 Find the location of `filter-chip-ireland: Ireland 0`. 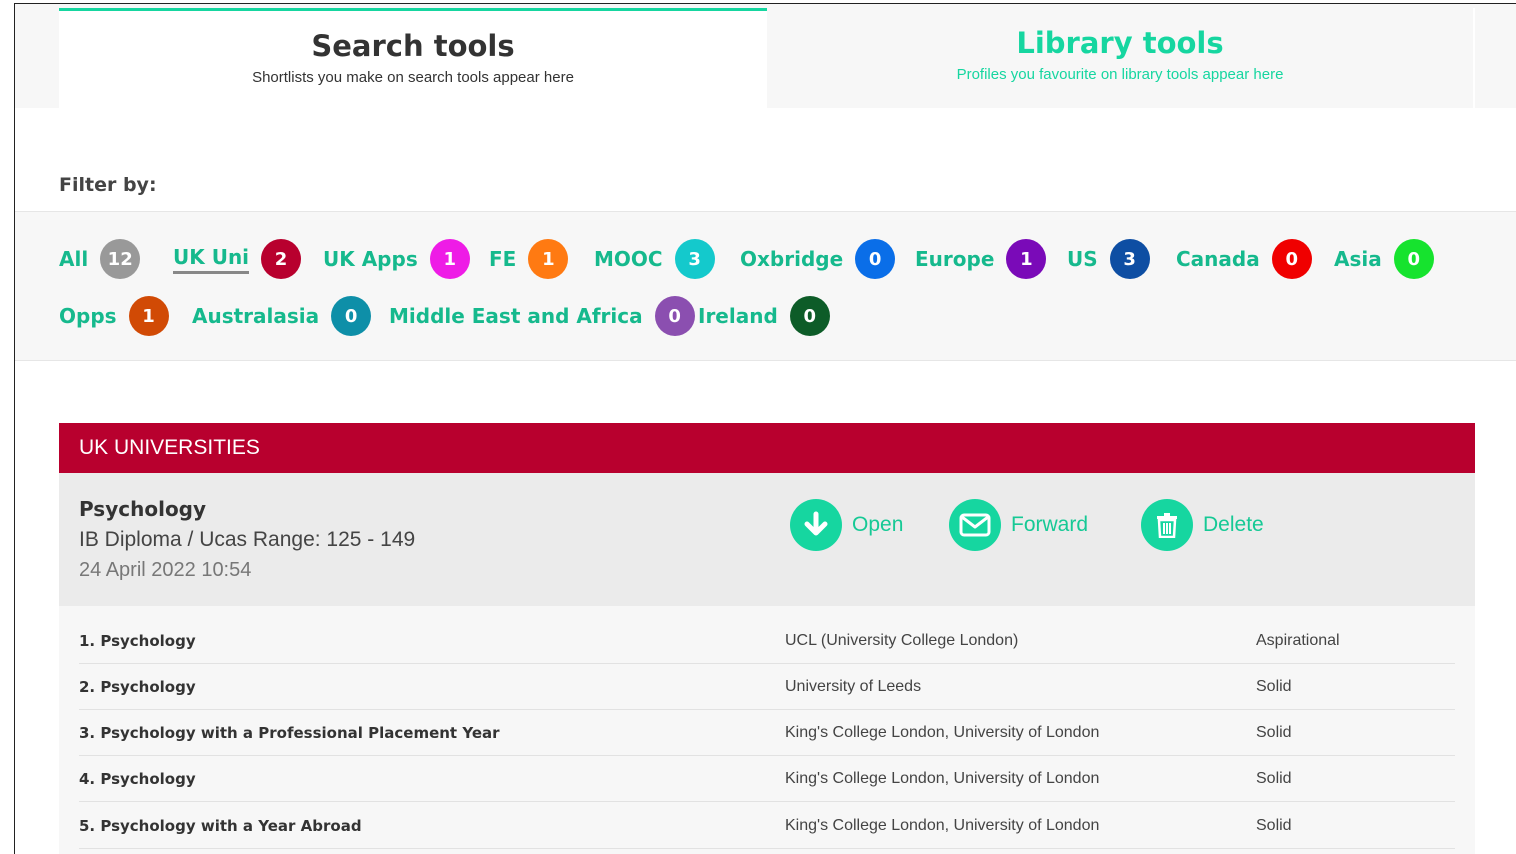

filter-chip-ireland: Ireland 0 is located at coordinates (764, 316).